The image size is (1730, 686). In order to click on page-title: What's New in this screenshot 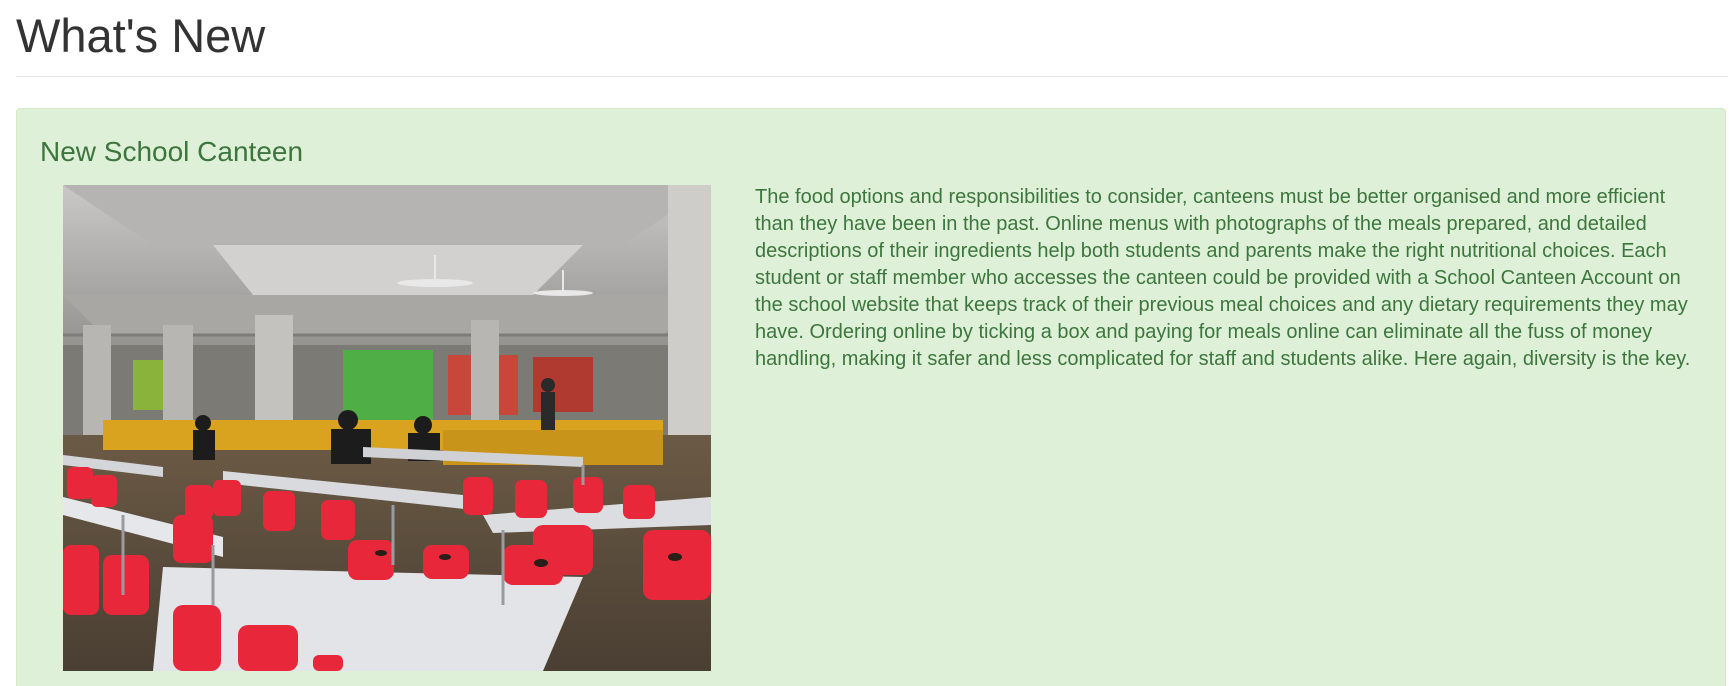, I will do `click(141, 35)`.